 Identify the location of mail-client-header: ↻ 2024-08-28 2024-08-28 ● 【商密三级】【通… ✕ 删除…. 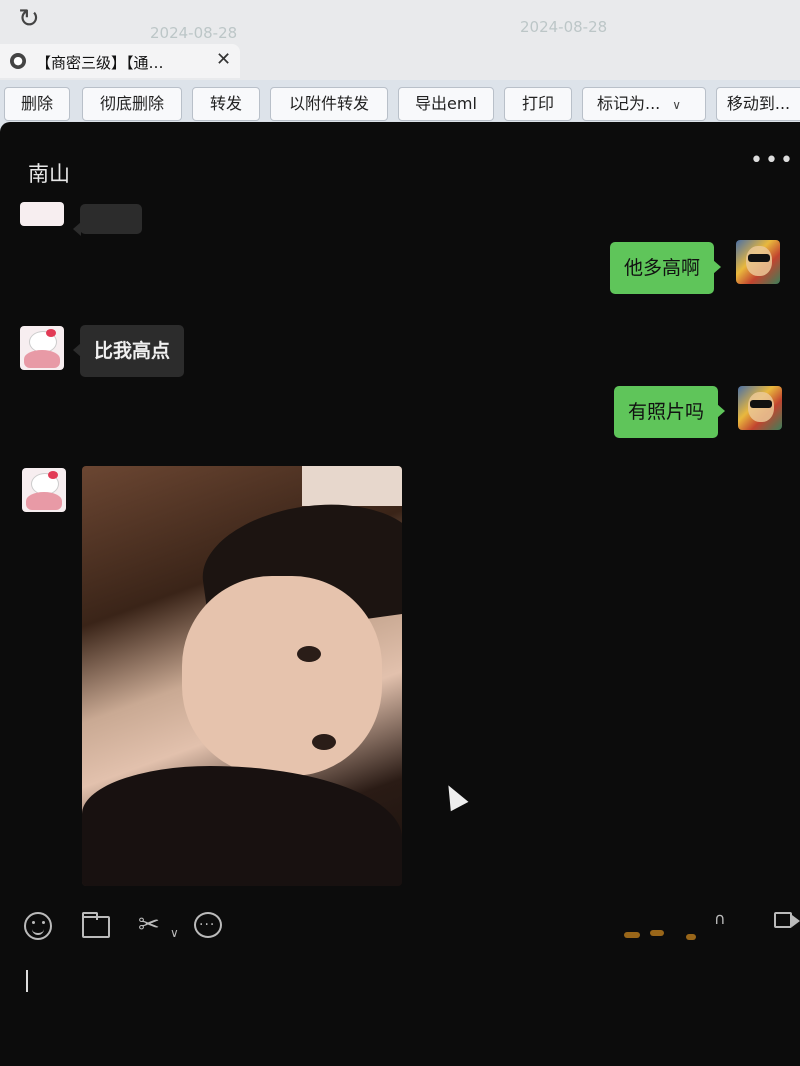
(400, 66).